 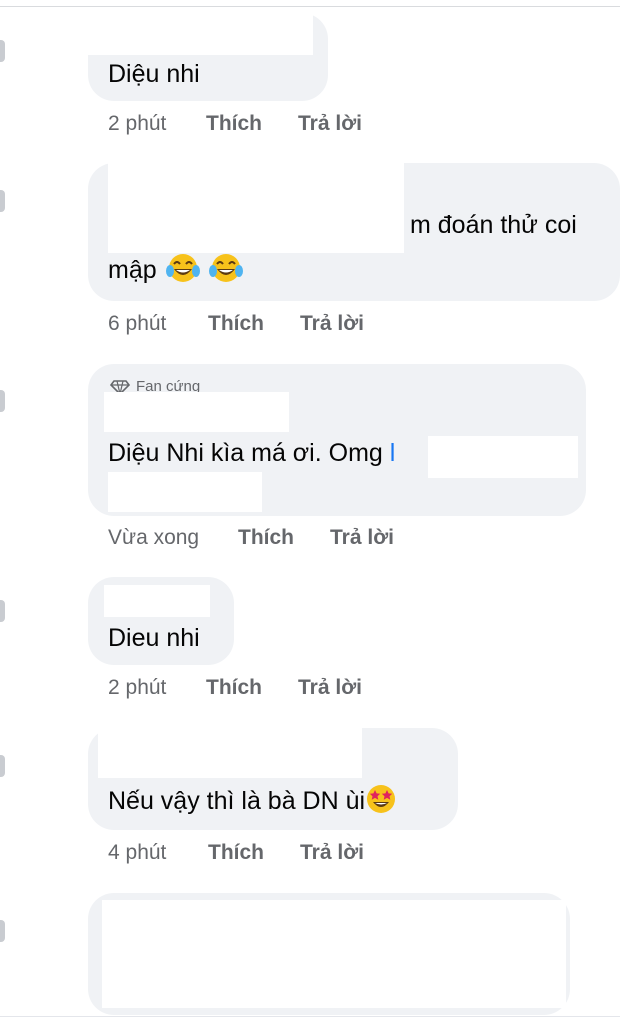 What do you see at coordinates (245, 453) in the screenshot?
I see `comment-text: Diệu Nhi kìa má ơi. Omg` at bounding box center [245, 453].